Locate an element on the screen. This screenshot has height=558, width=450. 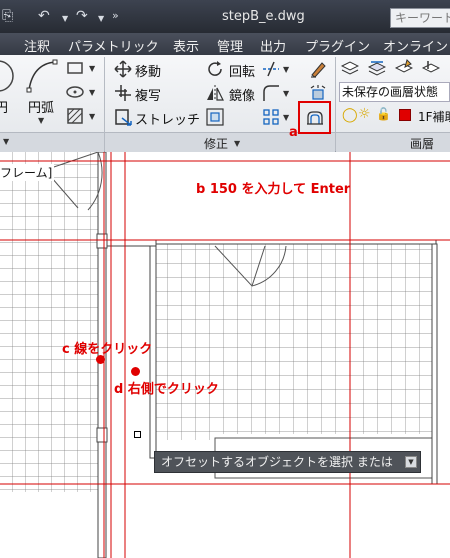
hatch-icon is located at coordinates (75, 116).